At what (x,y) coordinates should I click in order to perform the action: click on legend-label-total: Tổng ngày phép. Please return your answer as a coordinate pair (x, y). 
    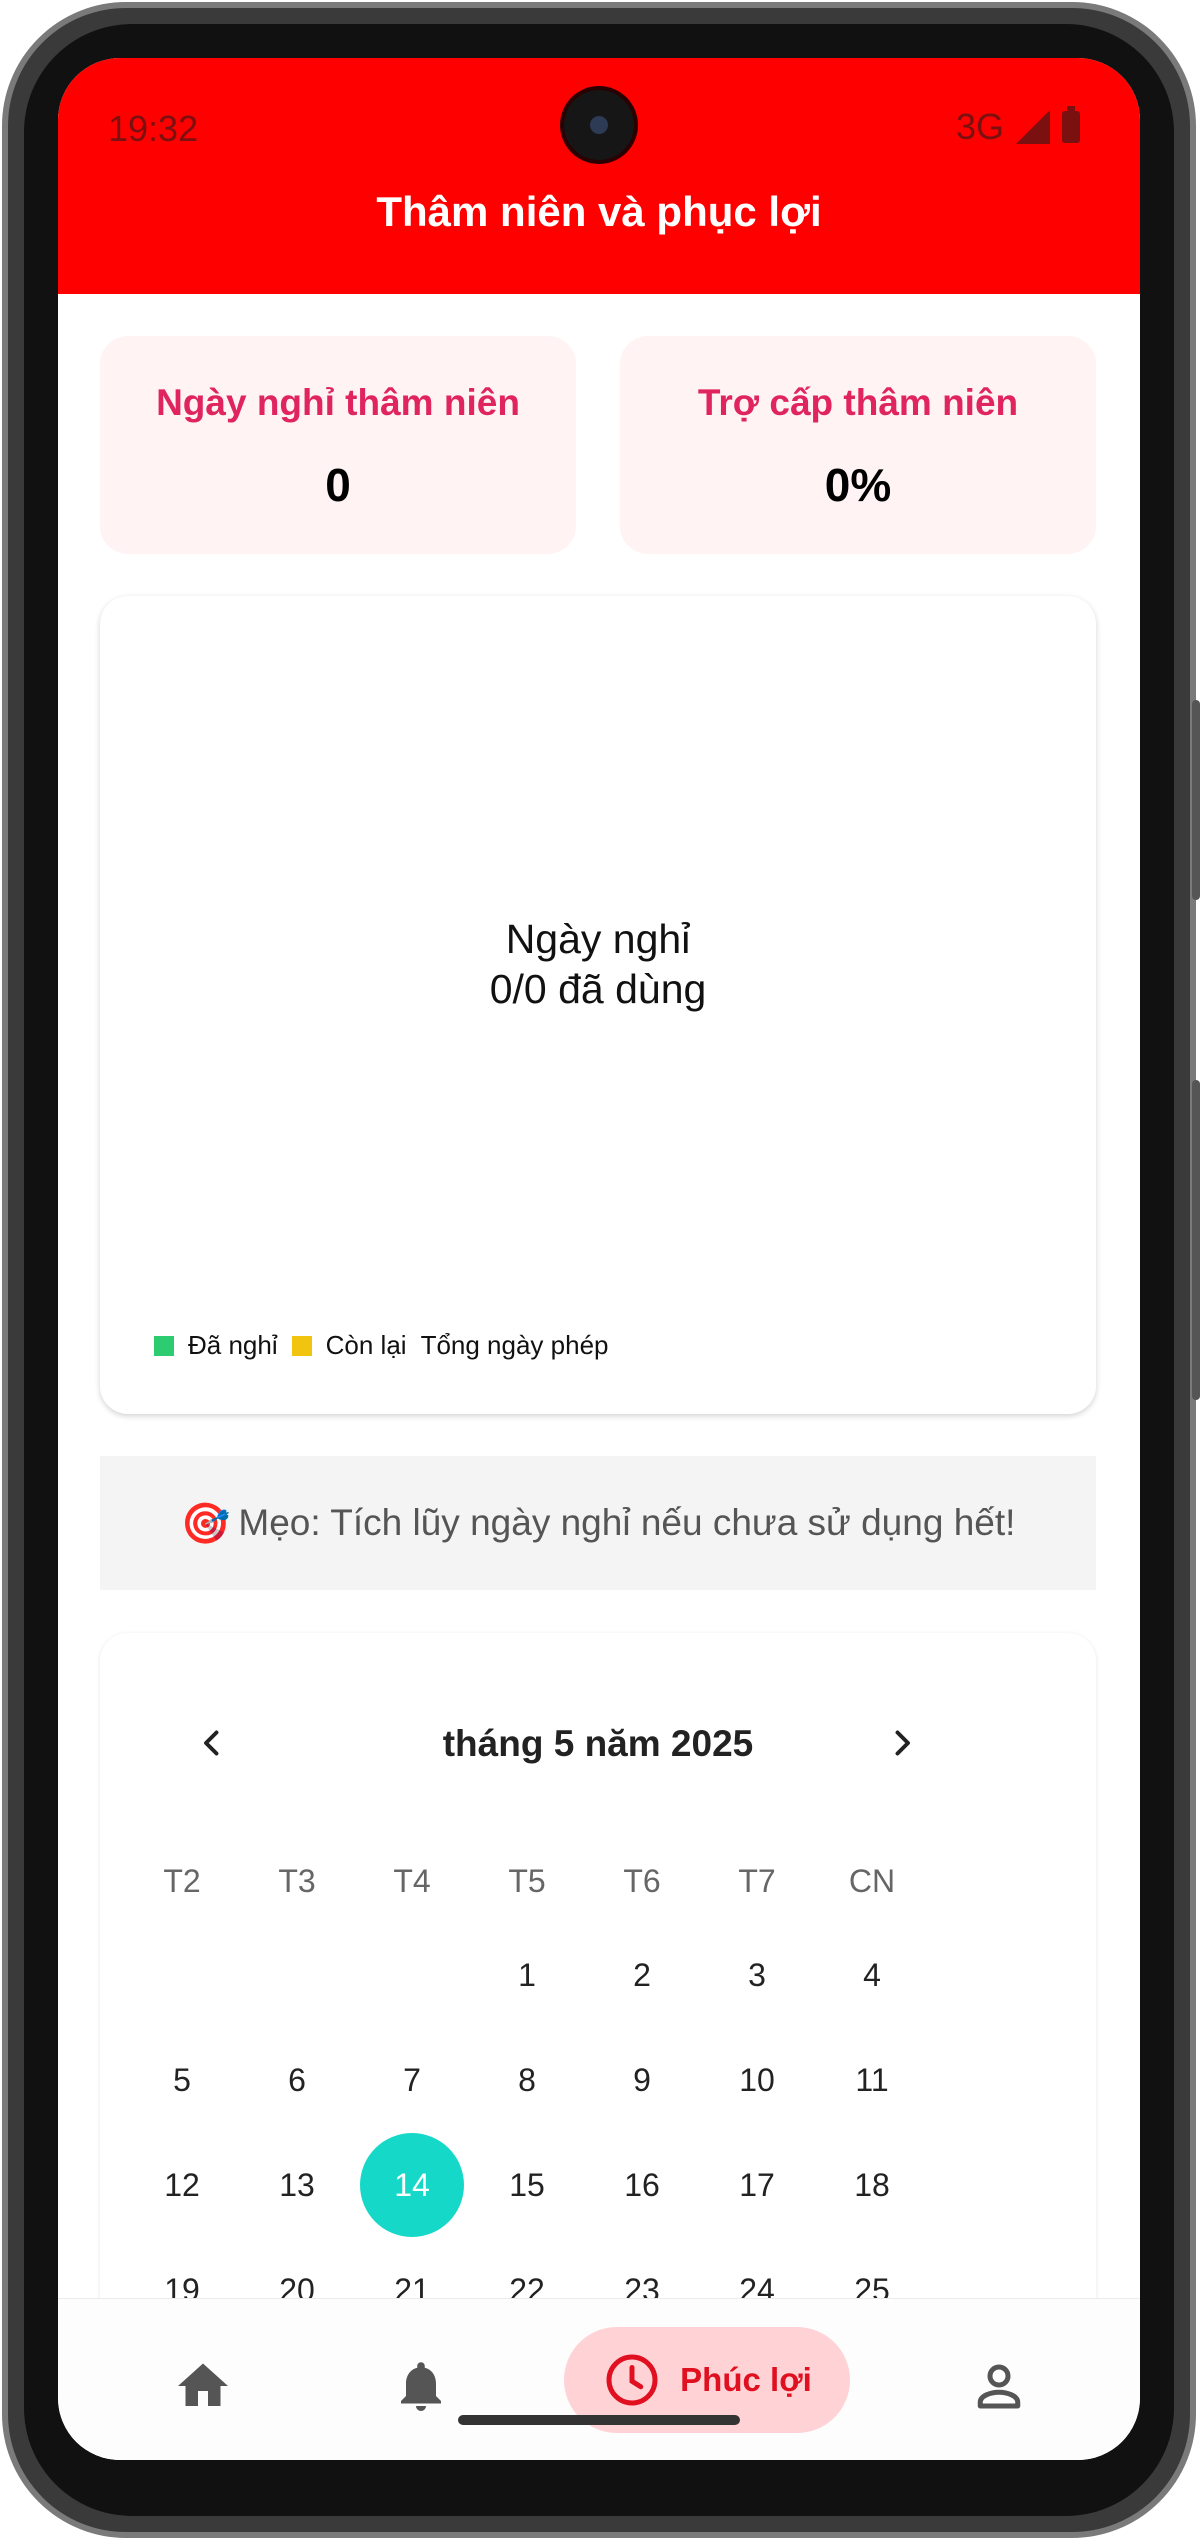
    Looking at the image, I should click on (514, 1345).